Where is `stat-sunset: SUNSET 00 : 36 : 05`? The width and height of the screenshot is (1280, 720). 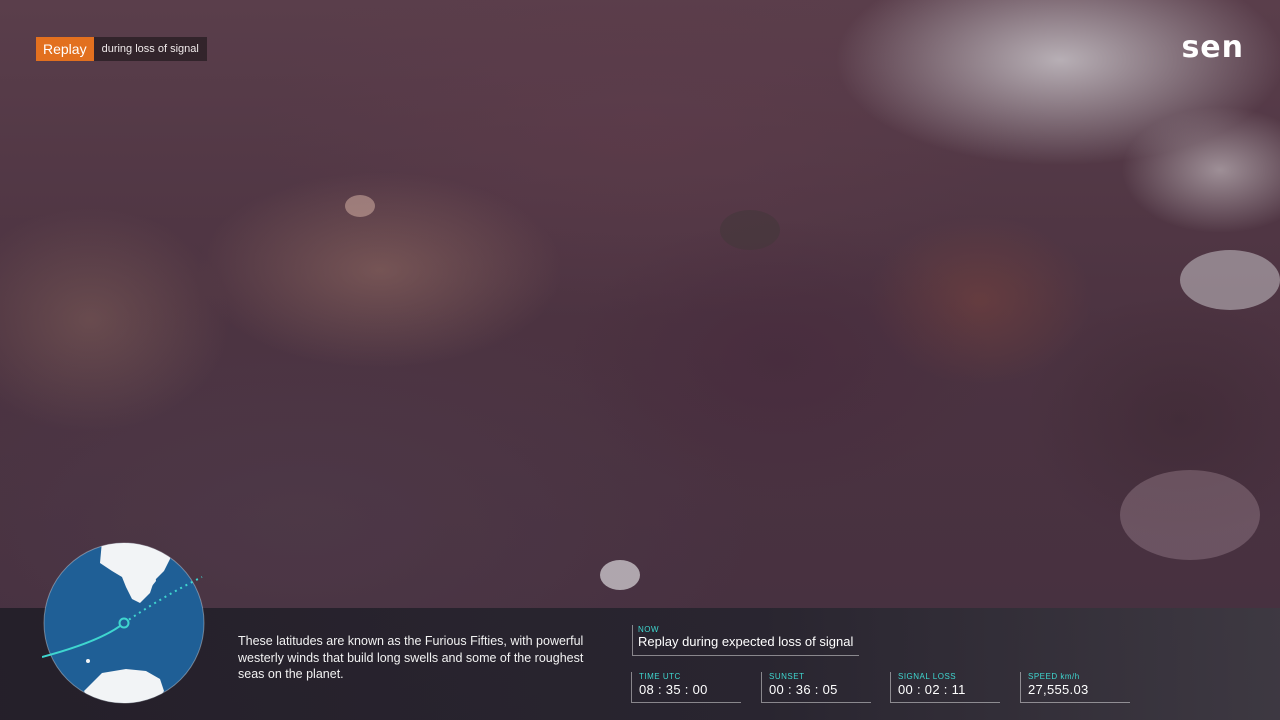
stat-sunset: SUNSET 00 : 36 : 05 is located at coordinates (816, 687).